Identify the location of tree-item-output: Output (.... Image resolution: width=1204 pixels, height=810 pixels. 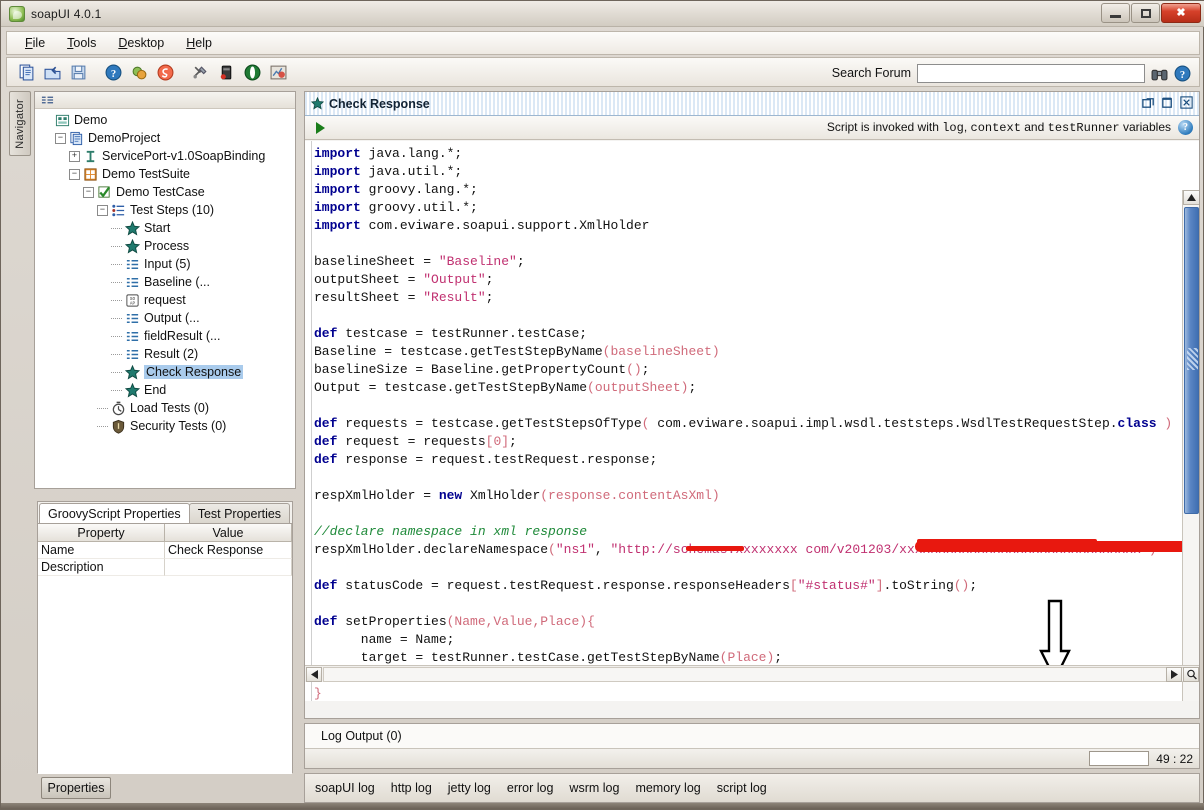
(165, 318).